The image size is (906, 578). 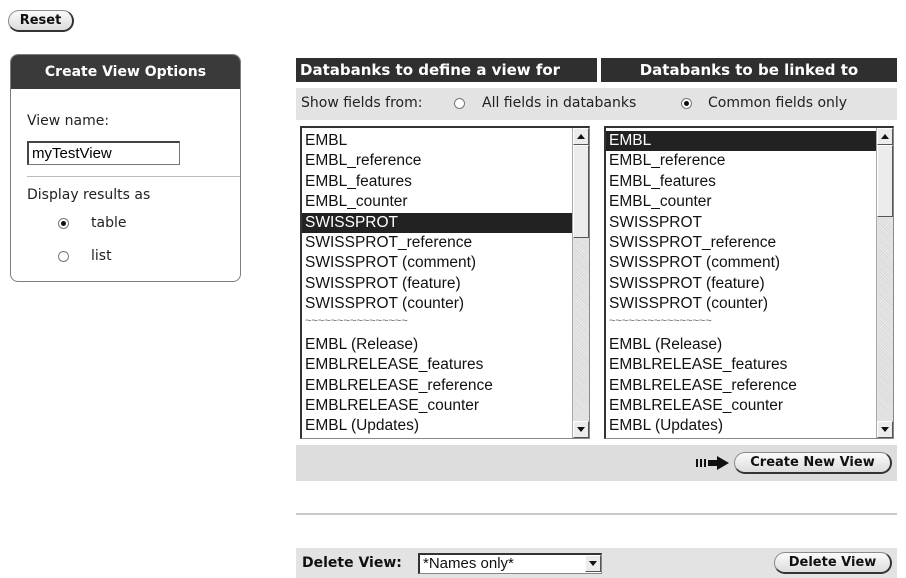 I want to click on action-bar: Create New View, so click(x=596, y=463).